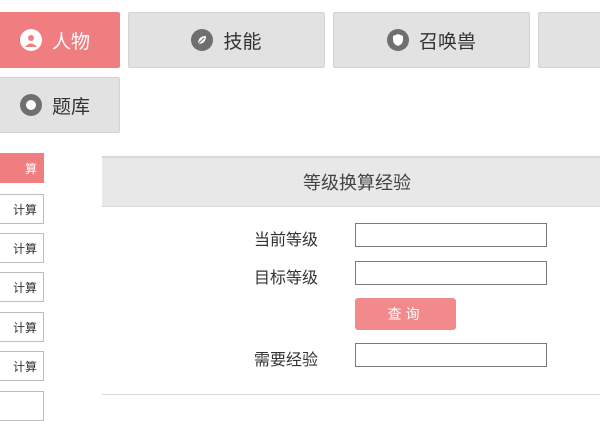 This screenshot has height=421, width=600. Describe the element at coordinates (451, 235) in the screenshot. I see `current-level-input` at that location.